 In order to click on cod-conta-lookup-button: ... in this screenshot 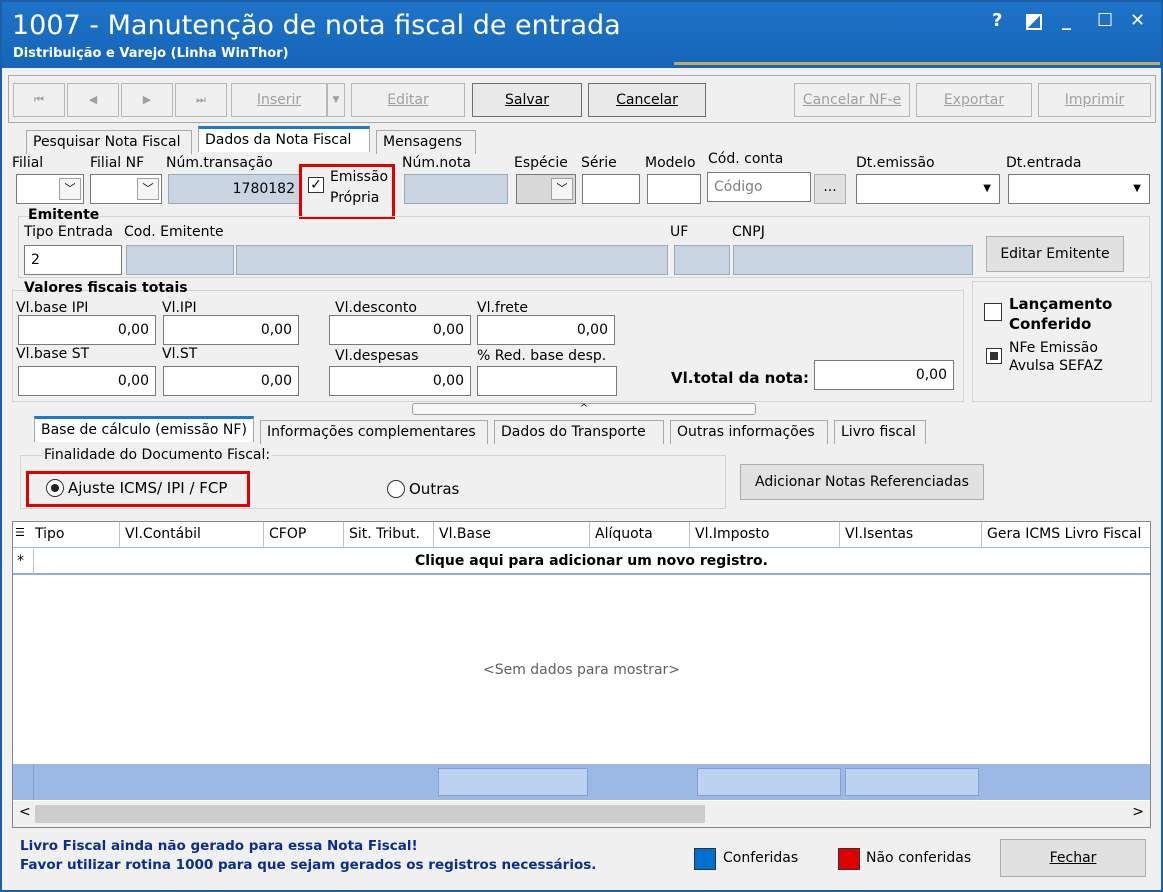, I will do `click(830, 189)`.